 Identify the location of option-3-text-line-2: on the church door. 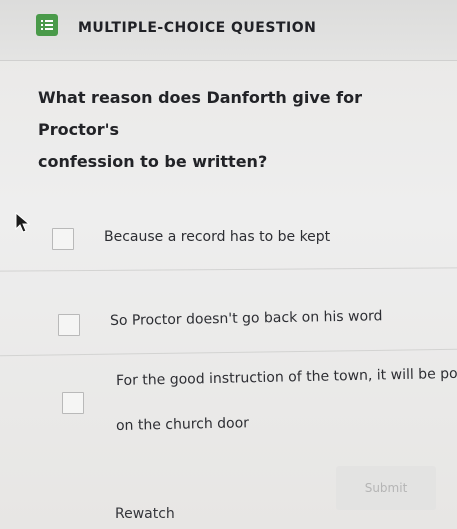
(182, 424).